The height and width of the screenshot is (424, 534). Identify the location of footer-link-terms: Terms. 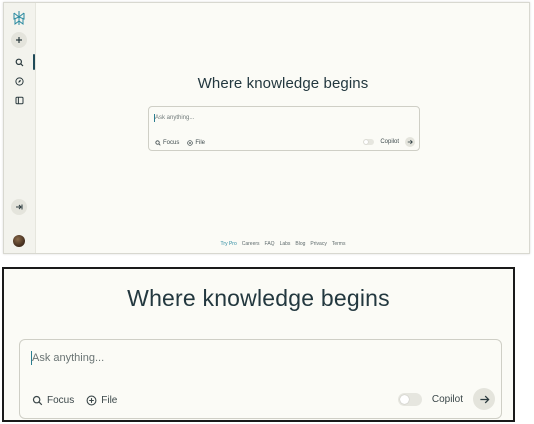
(339, 244).